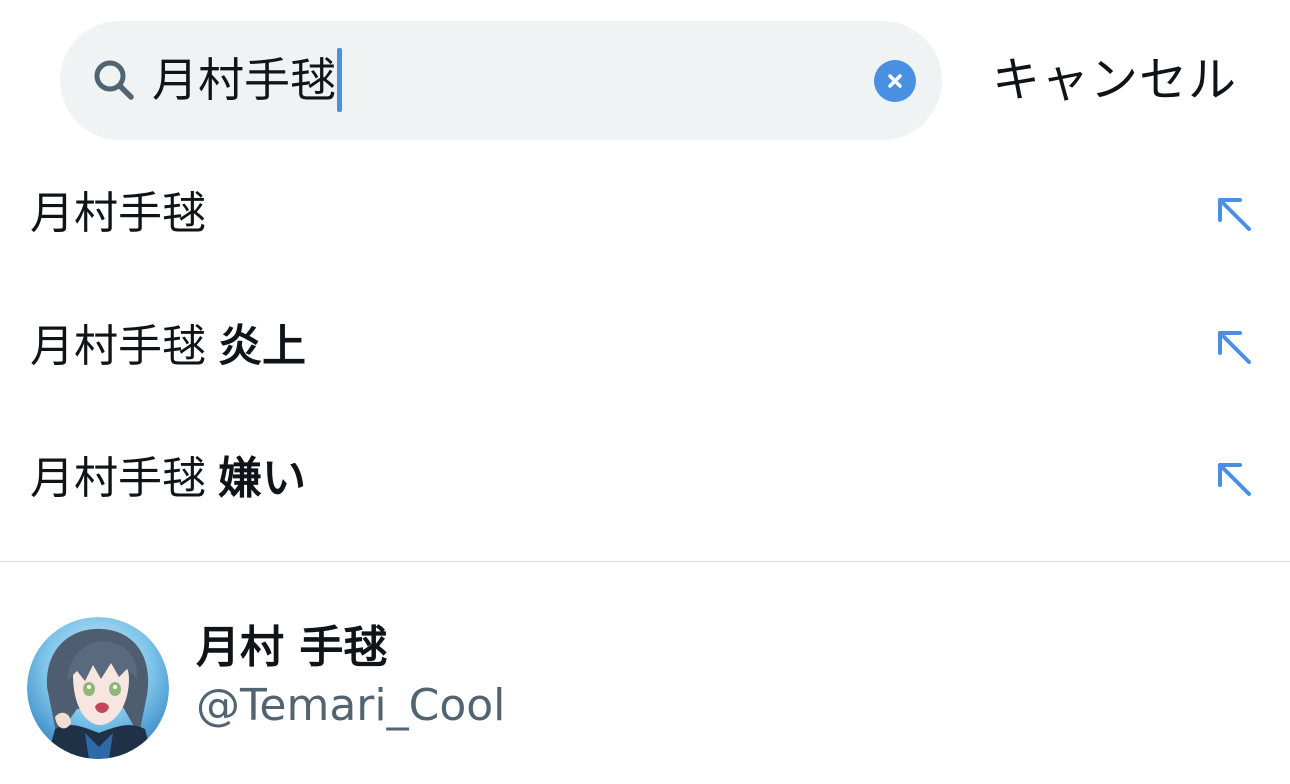 The height and width of the screenshot is (784, 1290). I want to click on suggestion-text: 月村手毬, so click(118, 214).